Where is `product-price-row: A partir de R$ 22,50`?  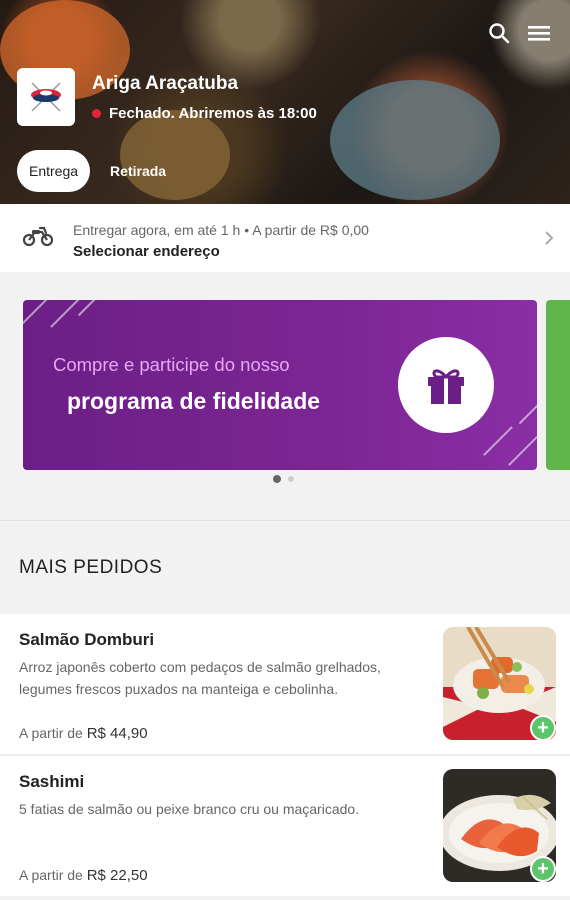 product-price-row: A partir de R$ 22,50 is located at coordinates (83, 875).